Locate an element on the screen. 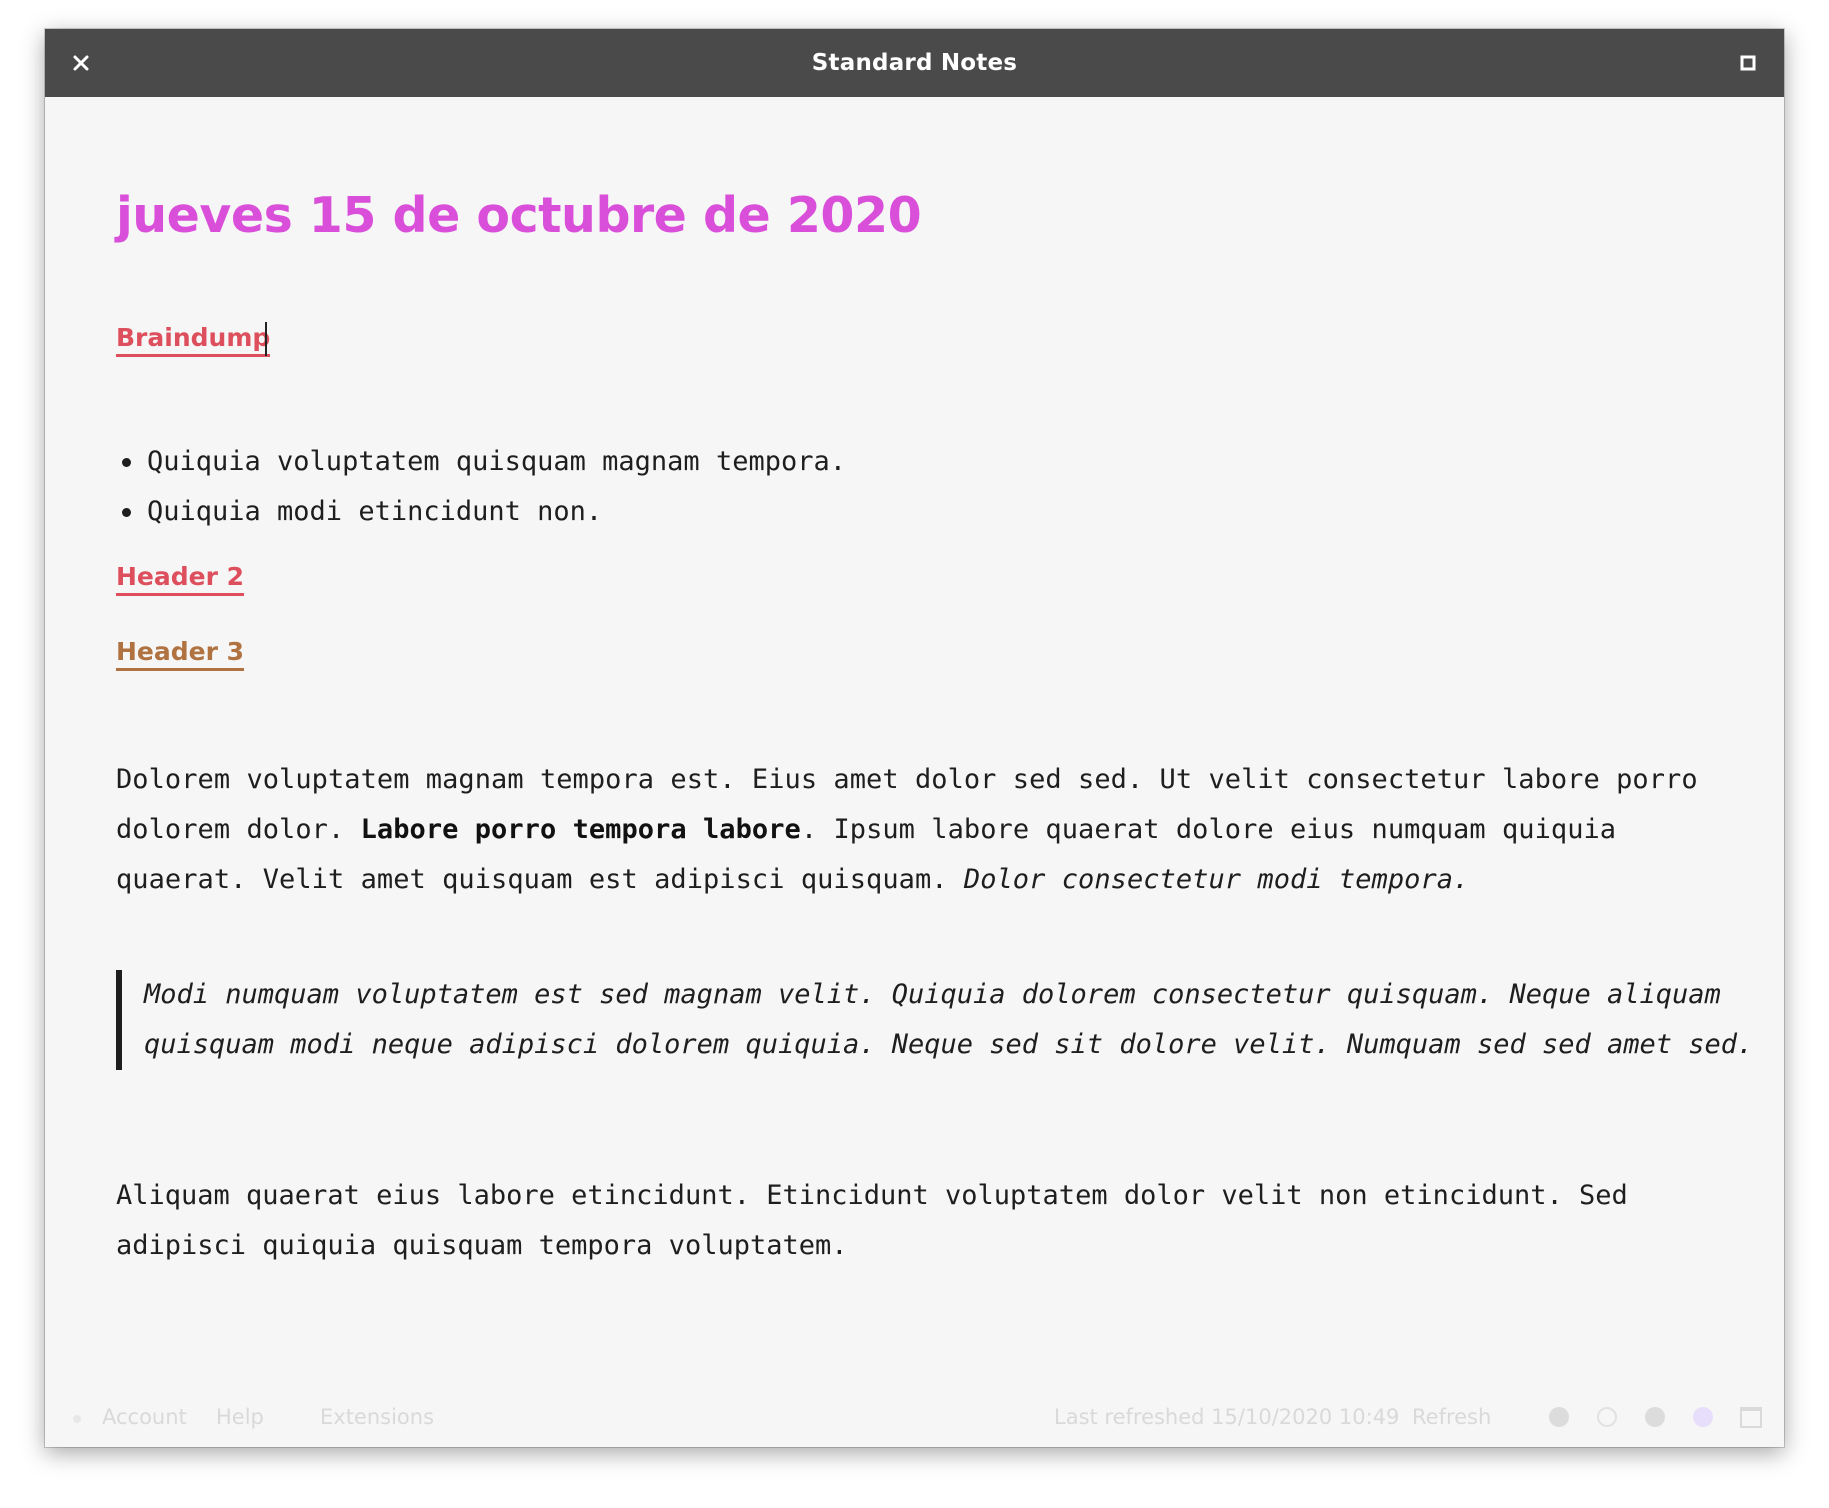 Image resolution: width=1829 pixels, height=1508 pixels. theme-dot-gray is located at coordinates (1559, 1417).